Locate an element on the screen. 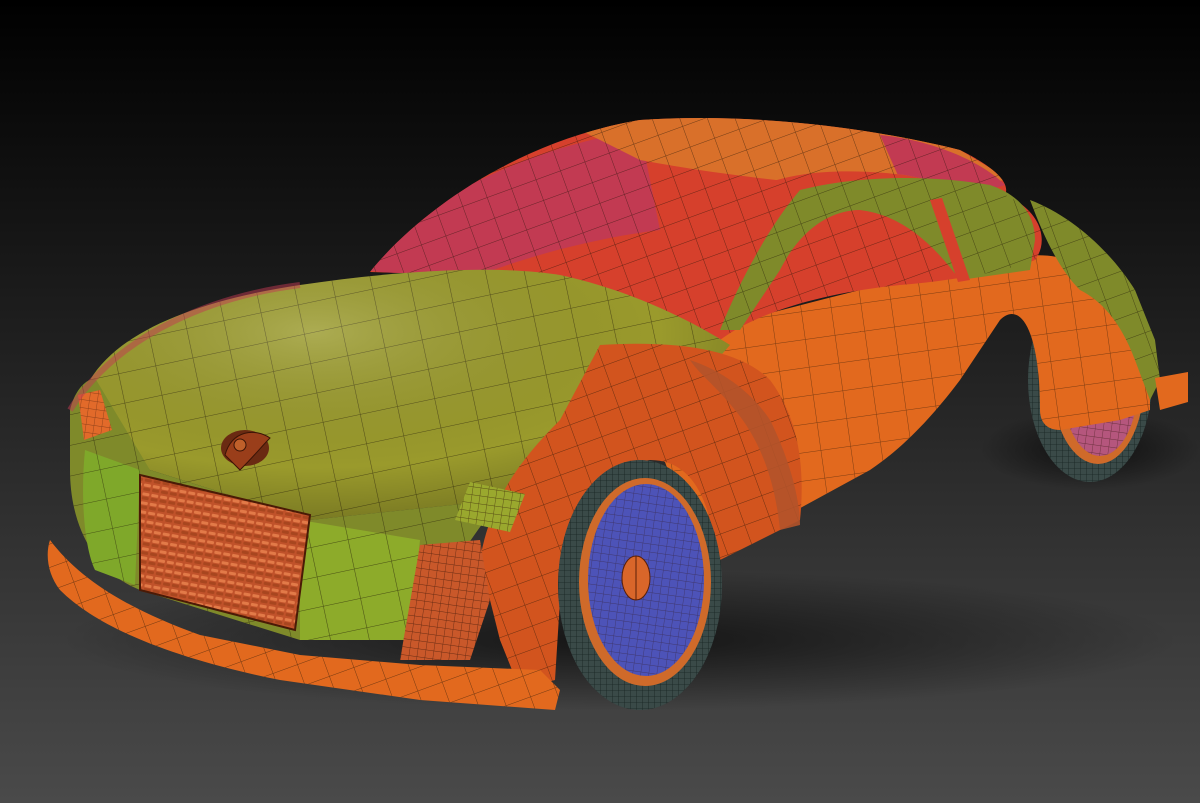 Image resolution: width=1200 pixels, height=803 pixels. front-wheel is located at coordinates (640, 585).